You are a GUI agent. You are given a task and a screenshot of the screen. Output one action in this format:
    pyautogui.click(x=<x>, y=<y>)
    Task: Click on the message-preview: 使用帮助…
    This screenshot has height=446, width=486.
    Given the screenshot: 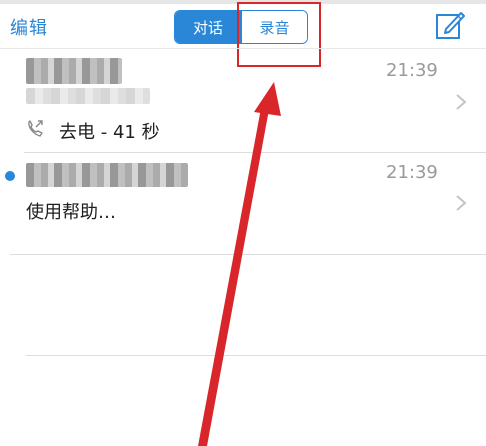 What is the action you would take?
    pyautogui.click(x=71, y=212)
    